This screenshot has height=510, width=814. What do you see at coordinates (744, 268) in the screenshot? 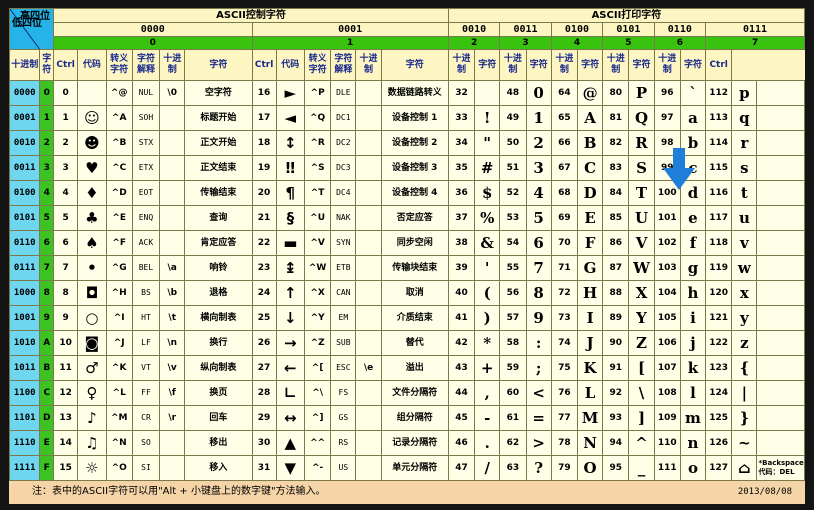
I see `printable-char: w` at bounding box center [744, 268].